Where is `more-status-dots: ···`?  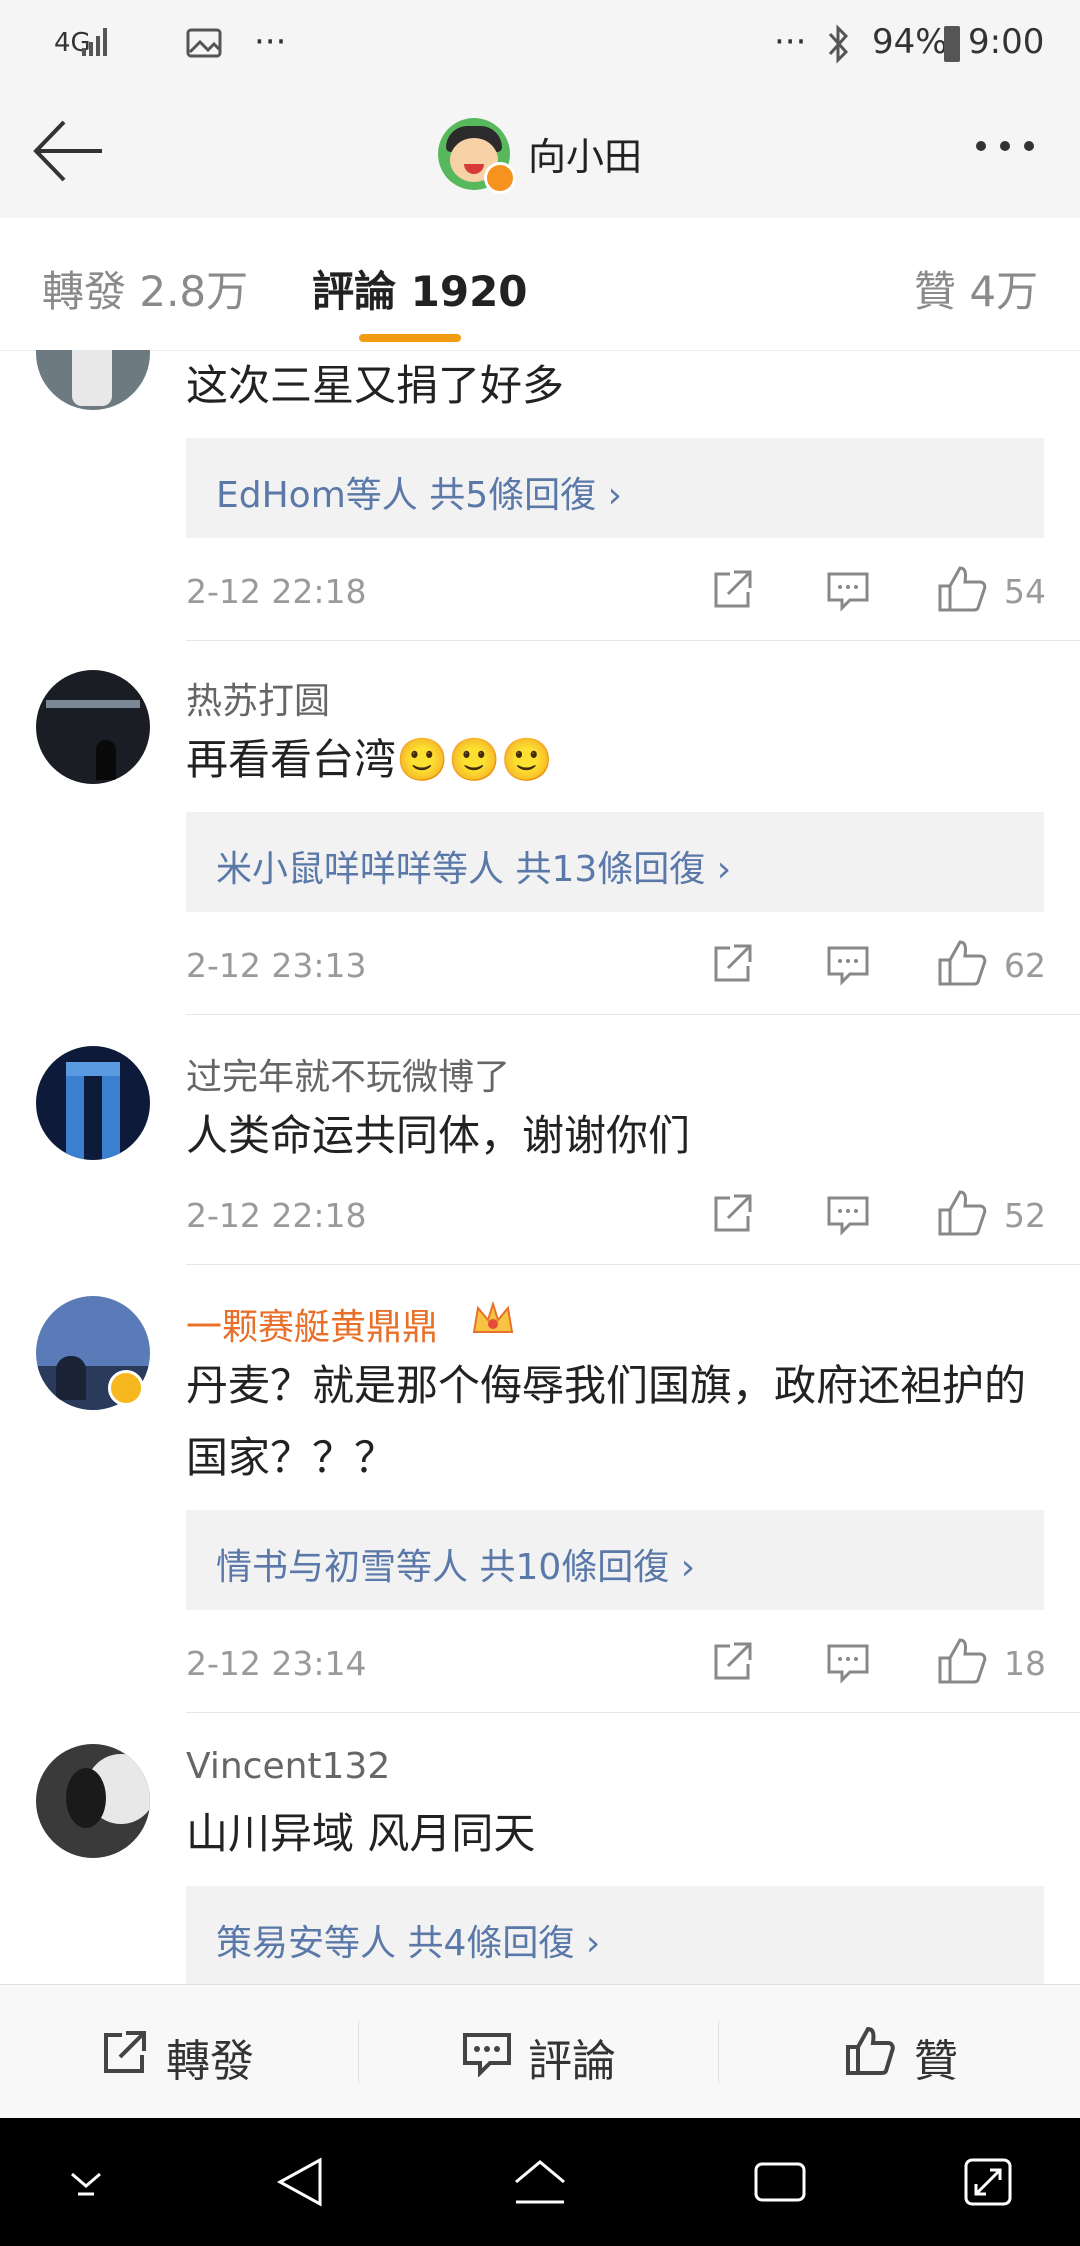 more-status-dots: ··· is located at coordinates (790, 42).